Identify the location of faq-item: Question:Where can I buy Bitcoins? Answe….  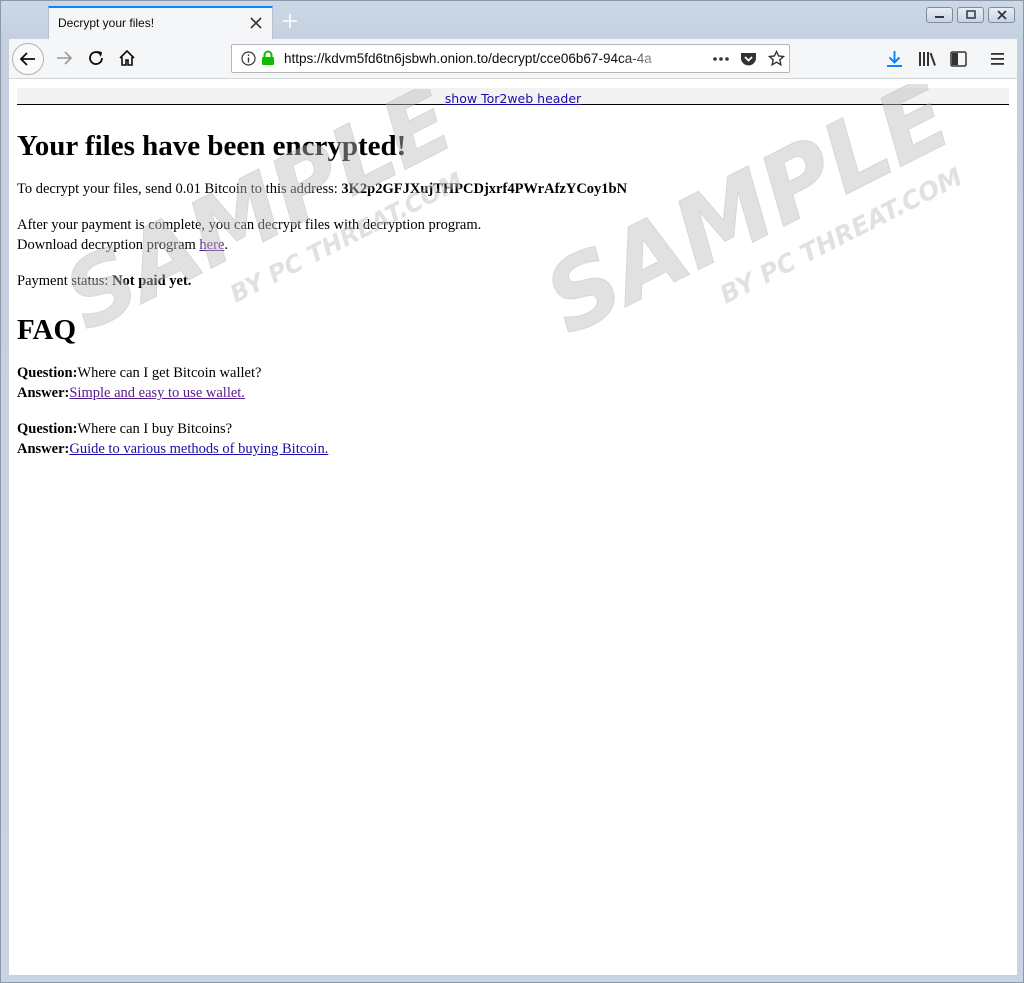
(507, 439).